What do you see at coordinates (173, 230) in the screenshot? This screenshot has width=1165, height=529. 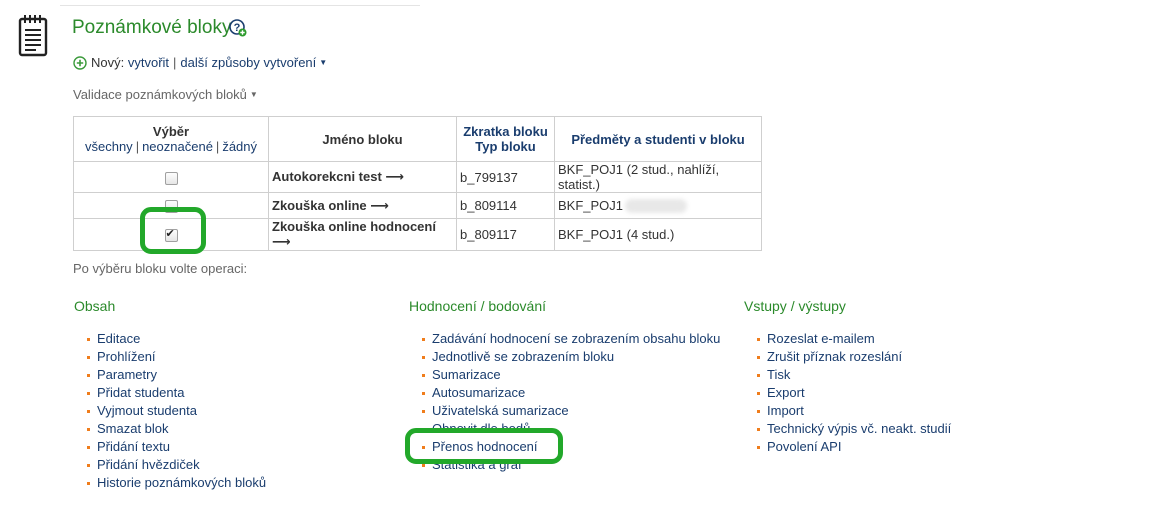 I see `checkbox-highlight` at bounding box center [173, 230].